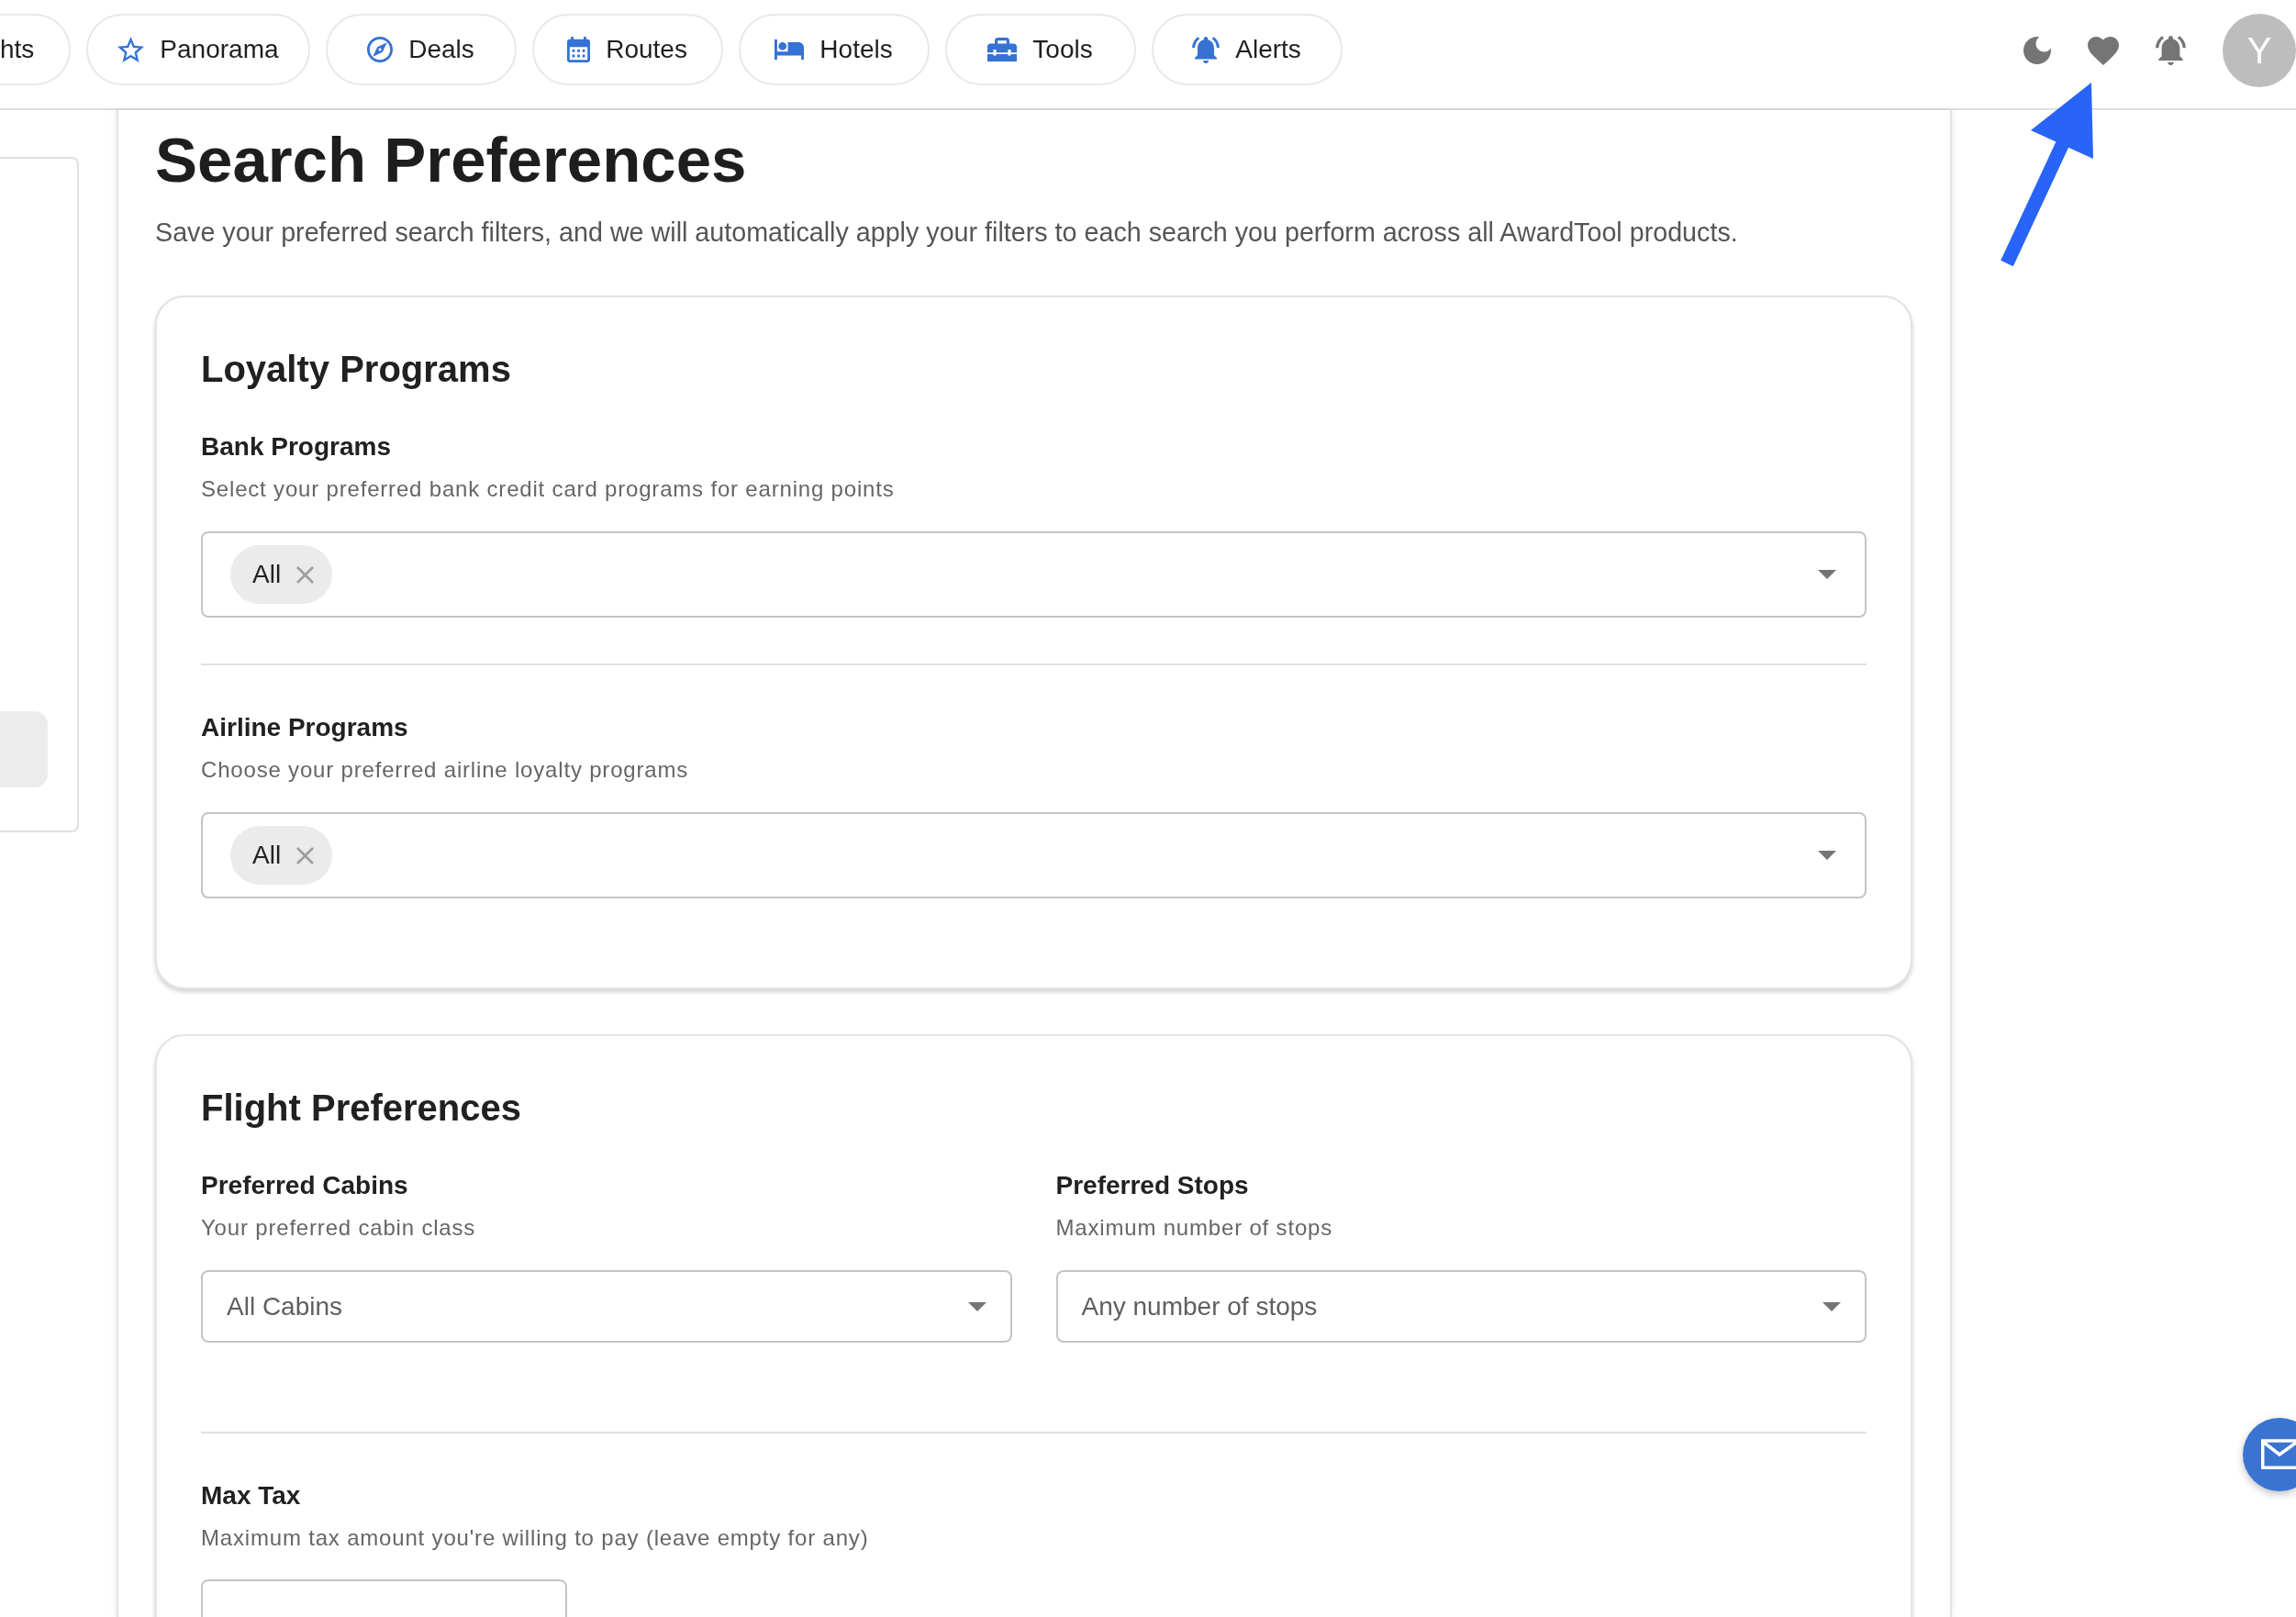 This screenshot has width=2296, height=1617. What do you see at coordinates (548, 489) in the screenshot?
I see `field-description: Select your preferred bank credit card programs for earning points` at bounding box center [548, 489].